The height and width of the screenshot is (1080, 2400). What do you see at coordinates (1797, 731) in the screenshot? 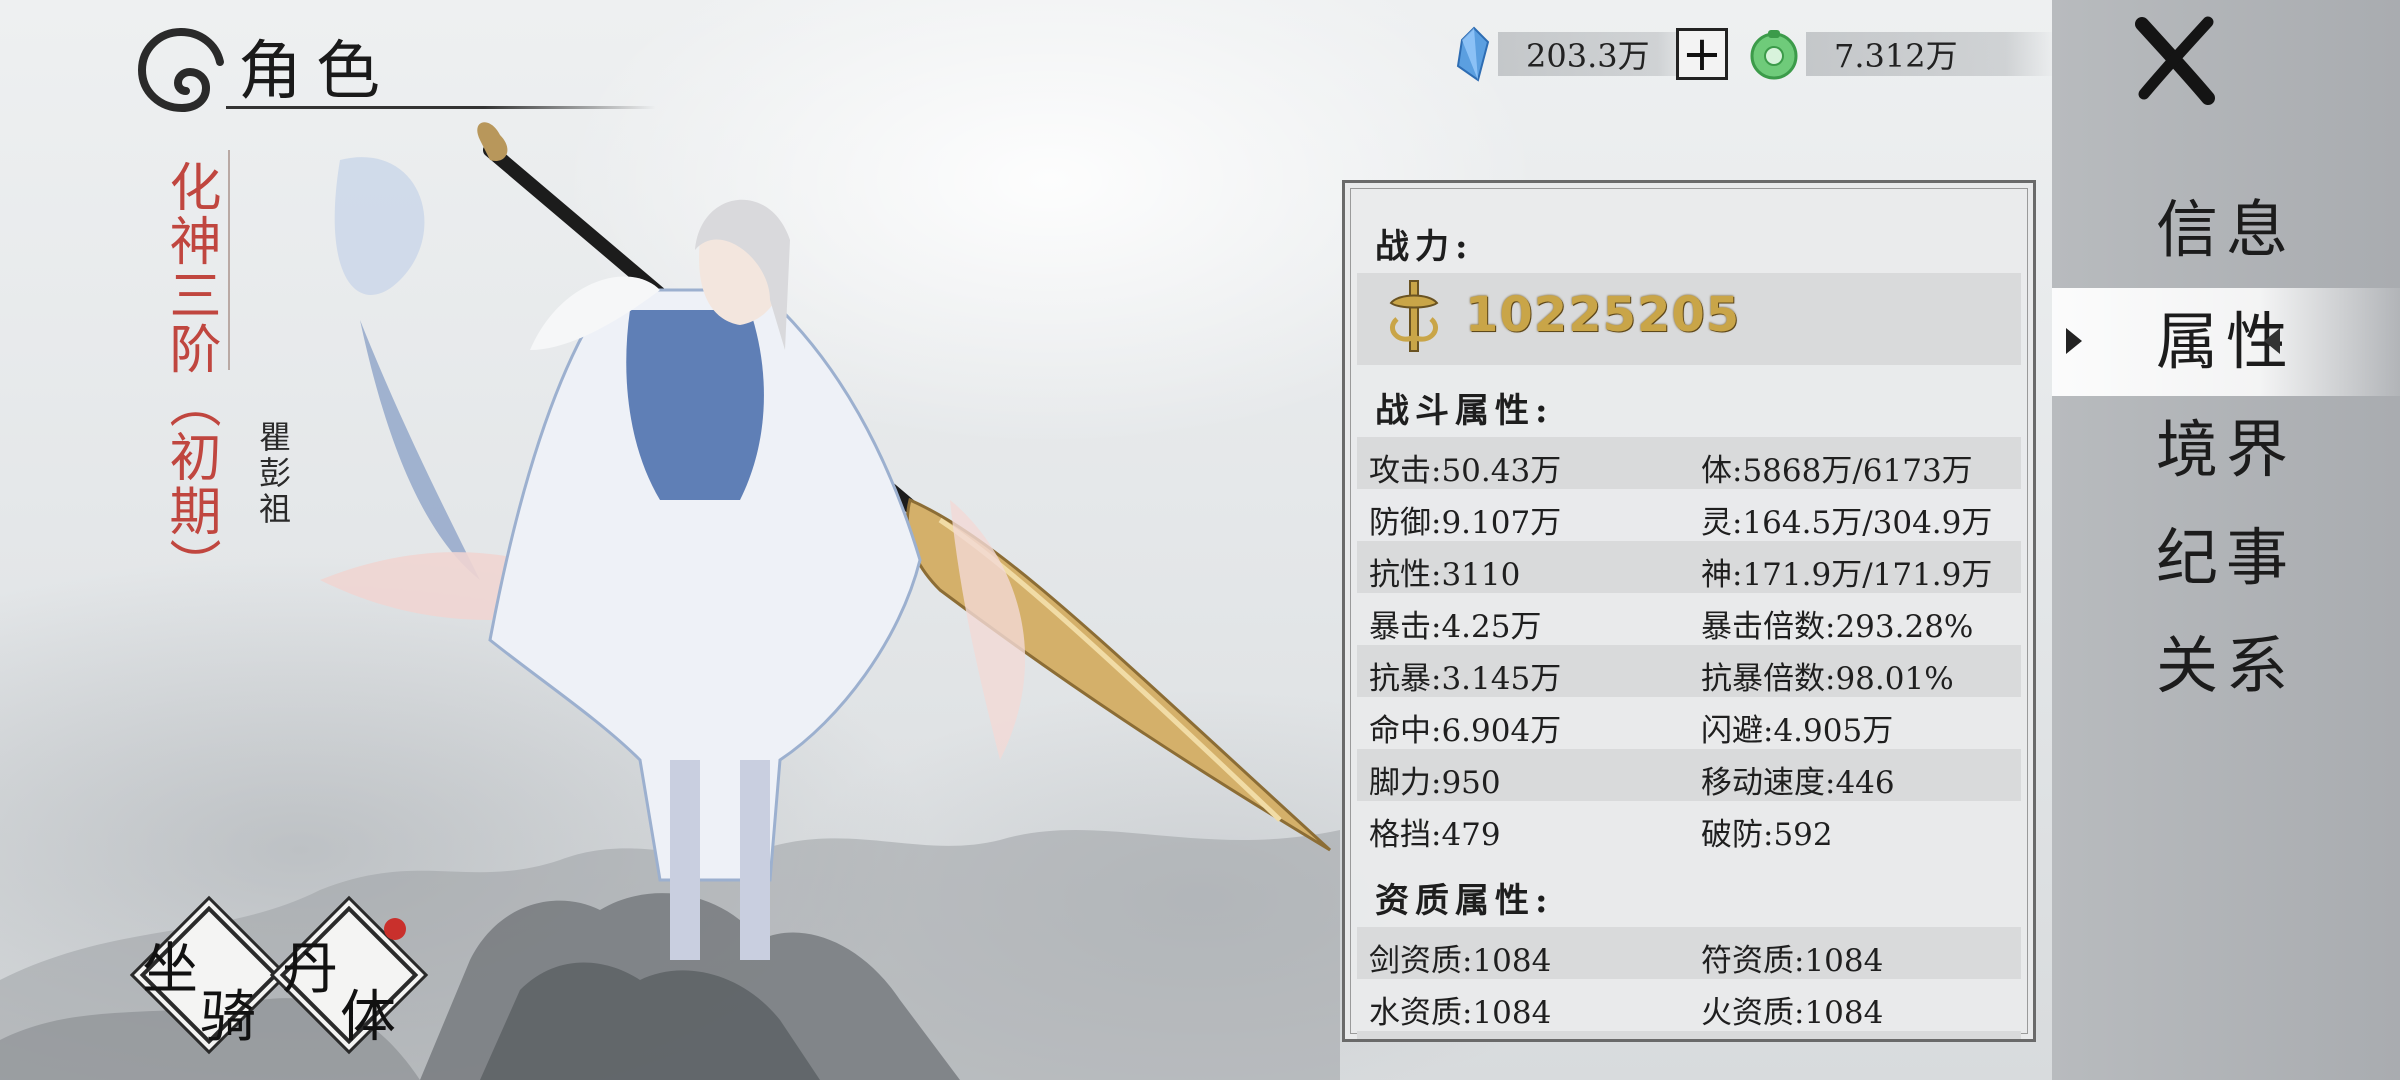
I see `stat-dodge: 闪避:4.905万` at bounding box center [1797, 731].